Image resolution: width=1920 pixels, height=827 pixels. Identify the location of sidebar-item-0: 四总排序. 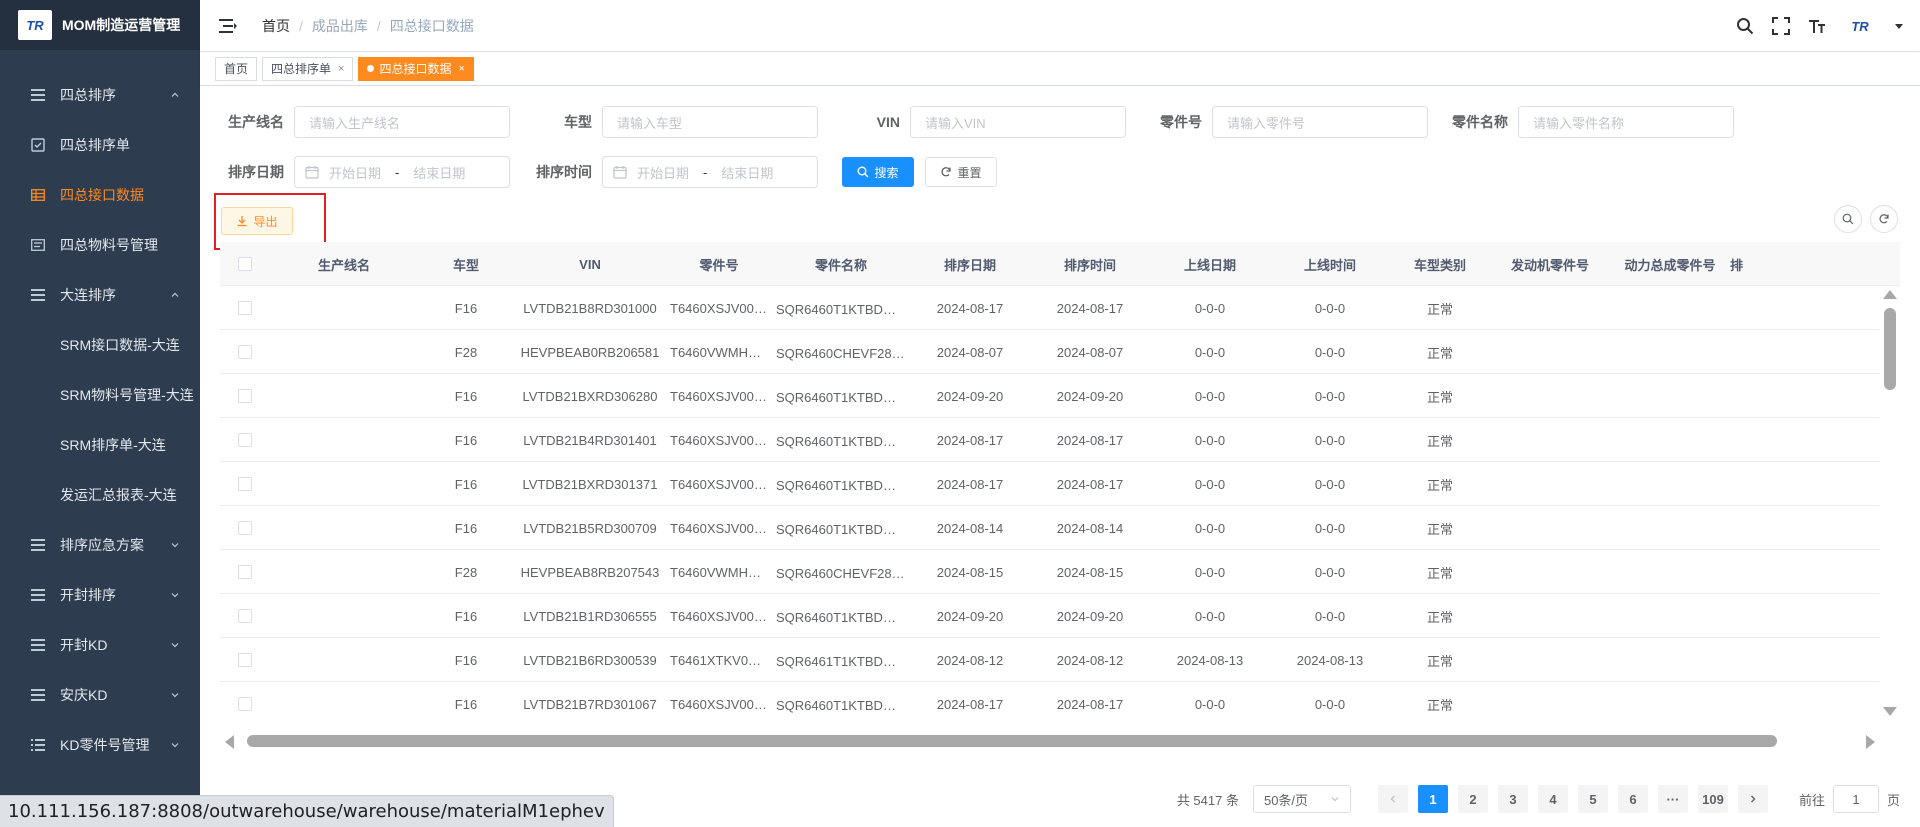
(100, 95).